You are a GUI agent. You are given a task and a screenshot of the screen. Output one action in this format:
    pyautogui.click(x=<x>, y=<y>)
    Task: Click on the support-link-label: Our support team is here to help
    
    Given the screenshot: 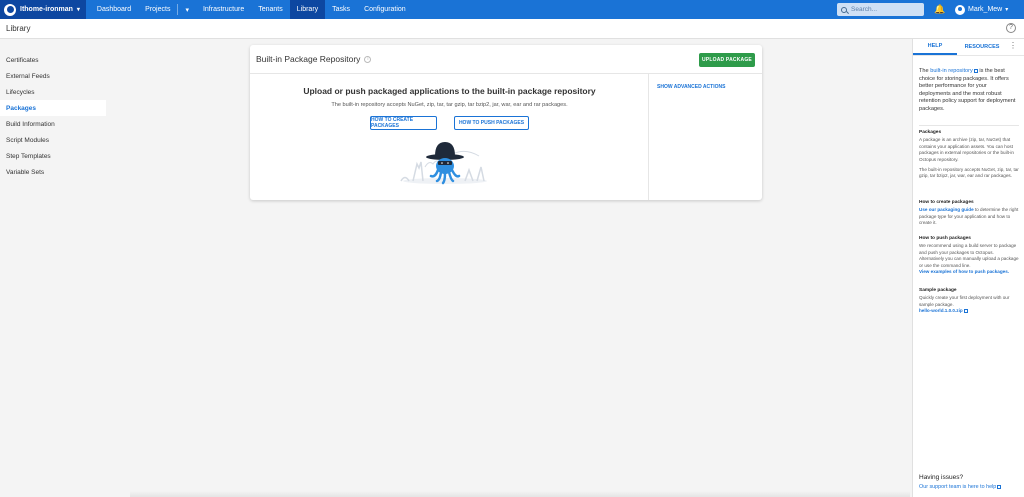 What is the action you would take?
    pyautogui.click(x=958, y=487)
    